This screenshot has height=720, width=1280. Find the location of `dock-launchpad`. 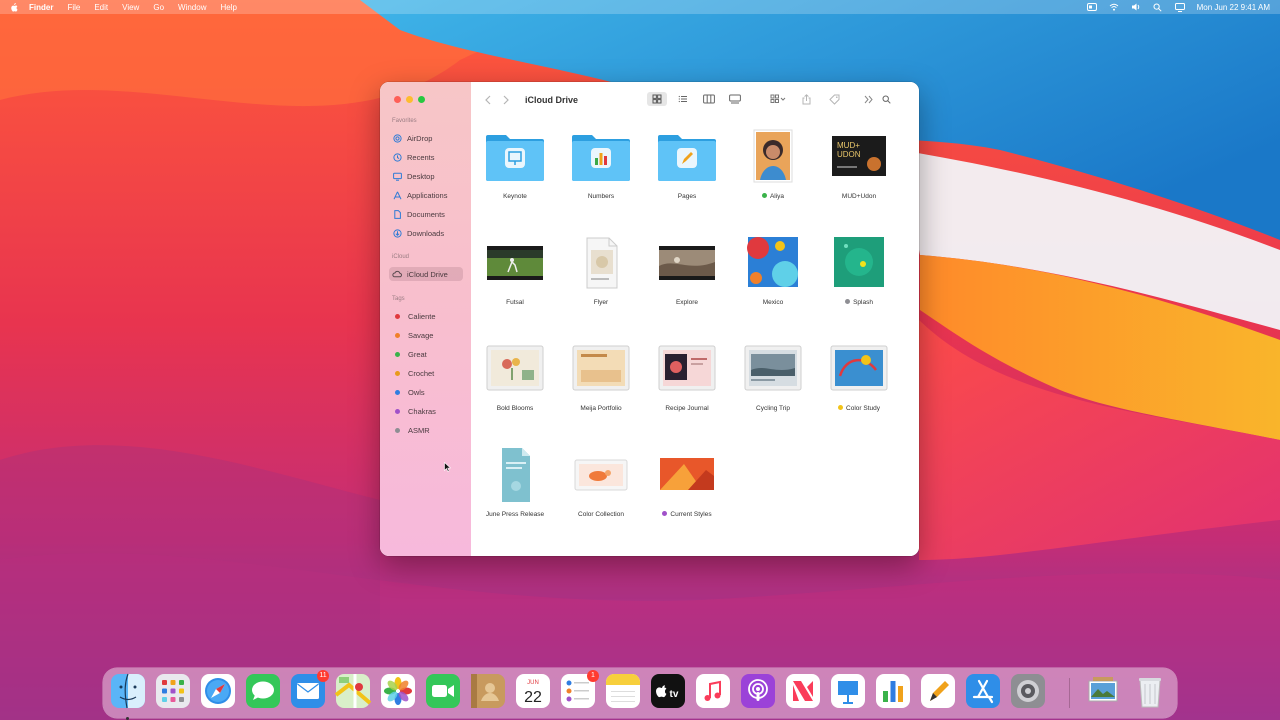

dock-launchpad is located at coordinates (173, 691).